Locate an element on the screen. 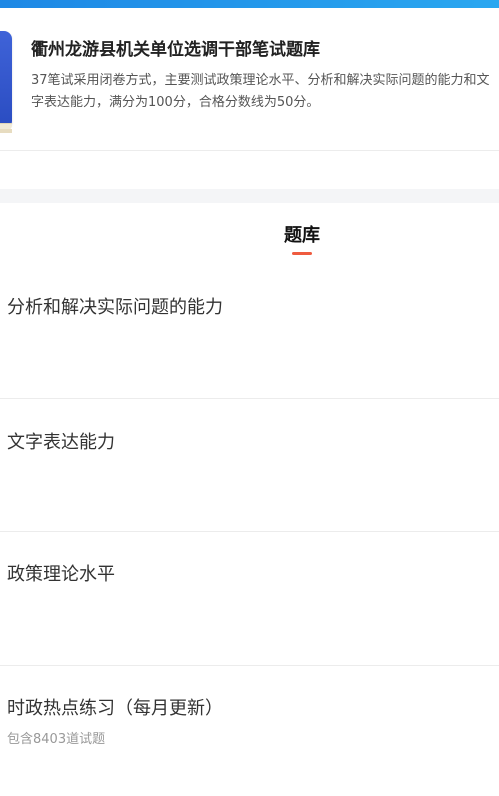 The image size is (499, 796). book-cover-icon is located at coordinates (6, 80).